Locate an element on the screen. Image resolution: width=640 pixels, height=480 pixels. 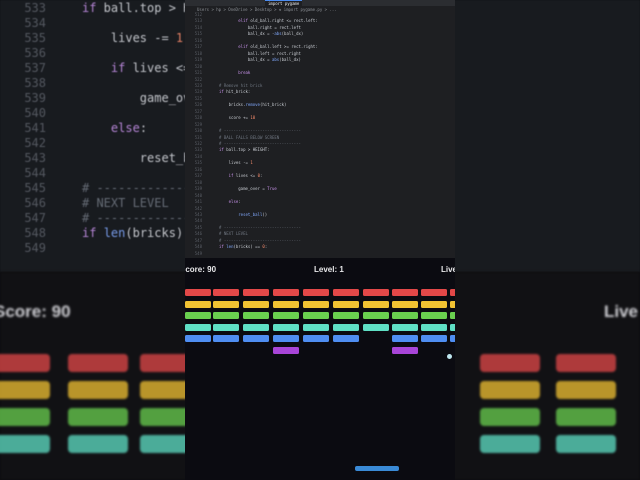
background-line-number: 545 is located at coordinates (35, 188).